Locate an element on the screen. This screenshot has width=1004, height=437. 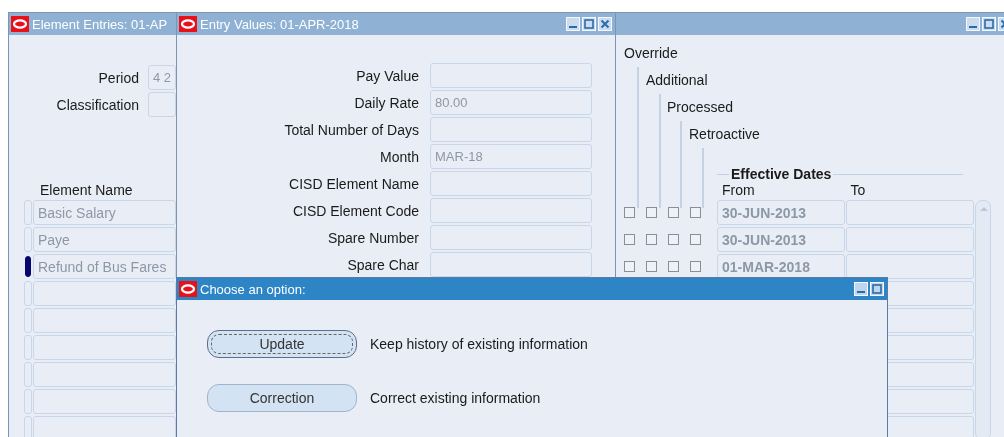
element-name-cell: Basic Salary is located at coordinates (104, 212).